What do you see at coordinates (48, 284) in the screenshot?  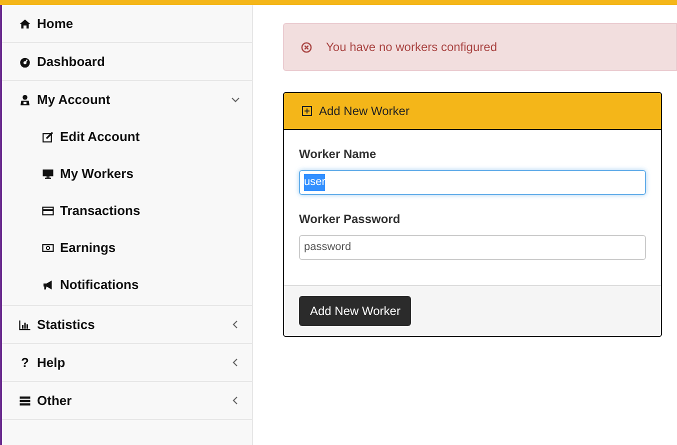 I see `megaphone-icon` at bounding box center [48, 284].